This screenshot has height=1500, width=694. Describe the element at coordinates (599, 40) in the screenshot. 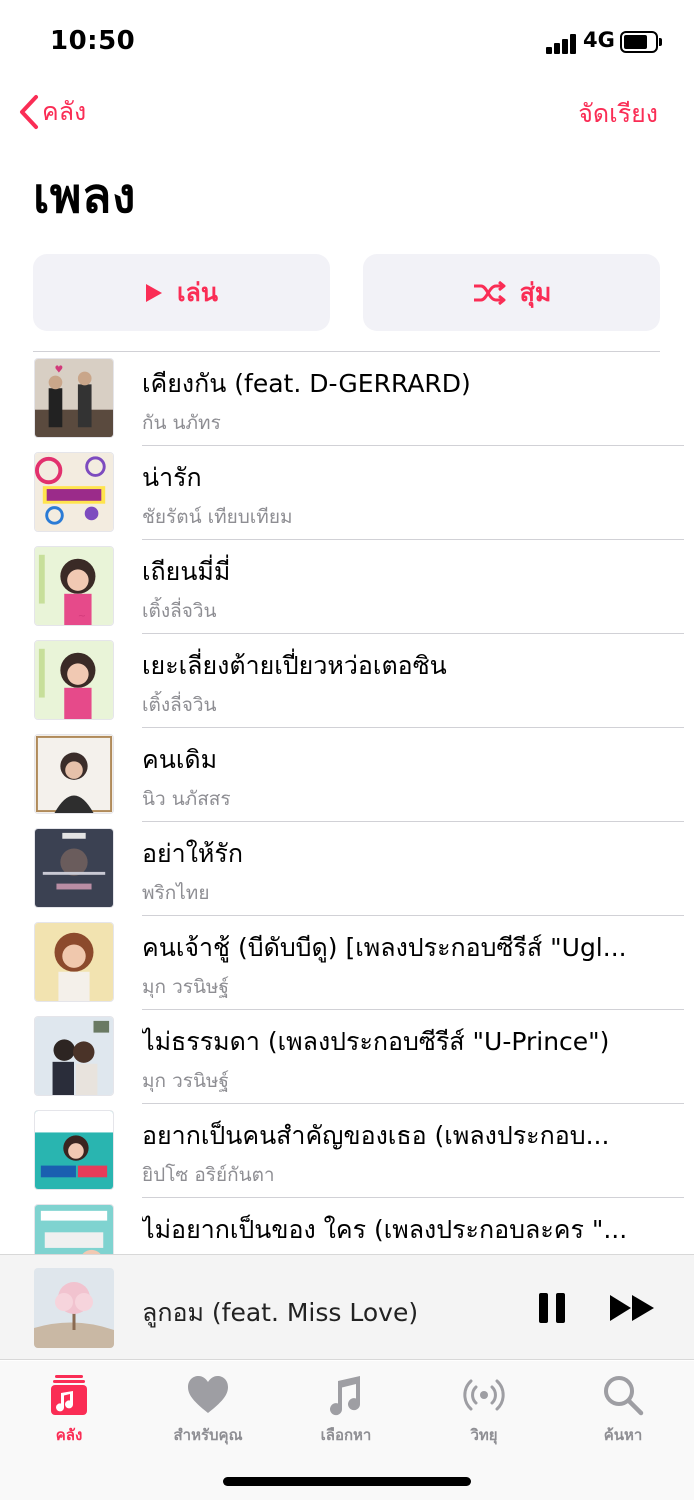

I see `network-type: 4G` at that location.